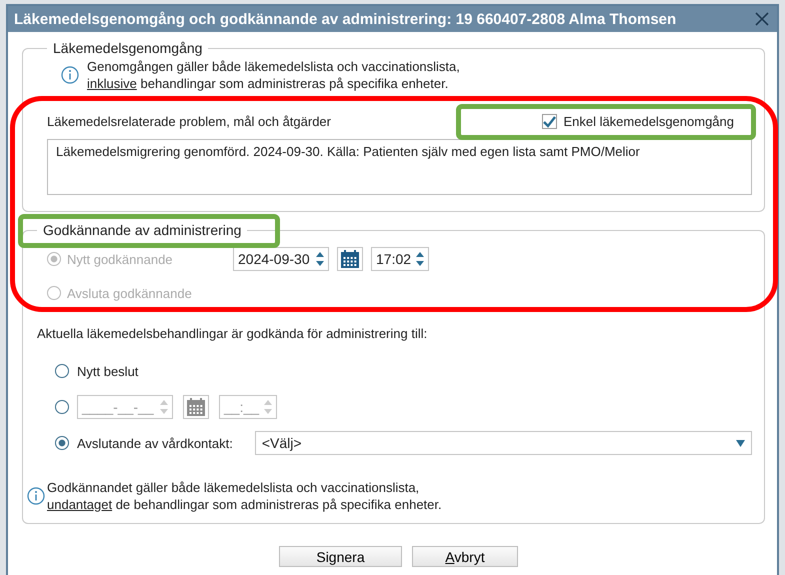  Describe the element at coordinates (120, 259) in the screenshot. I see `radio-label: Nytt godkännande` at that location.